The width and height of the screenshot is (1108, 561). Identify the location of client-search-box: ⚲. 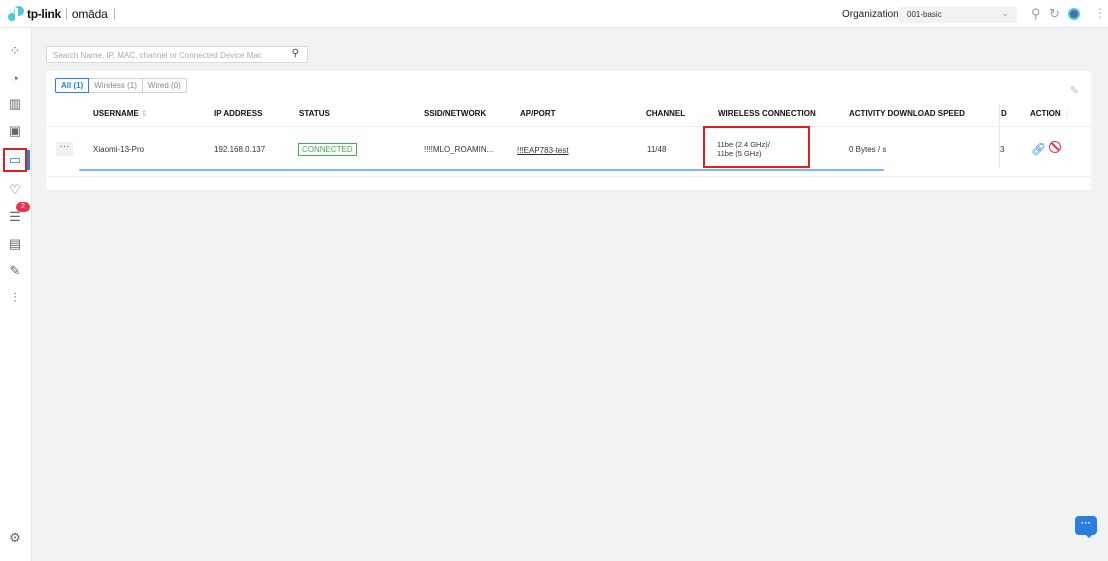
(177, 54).